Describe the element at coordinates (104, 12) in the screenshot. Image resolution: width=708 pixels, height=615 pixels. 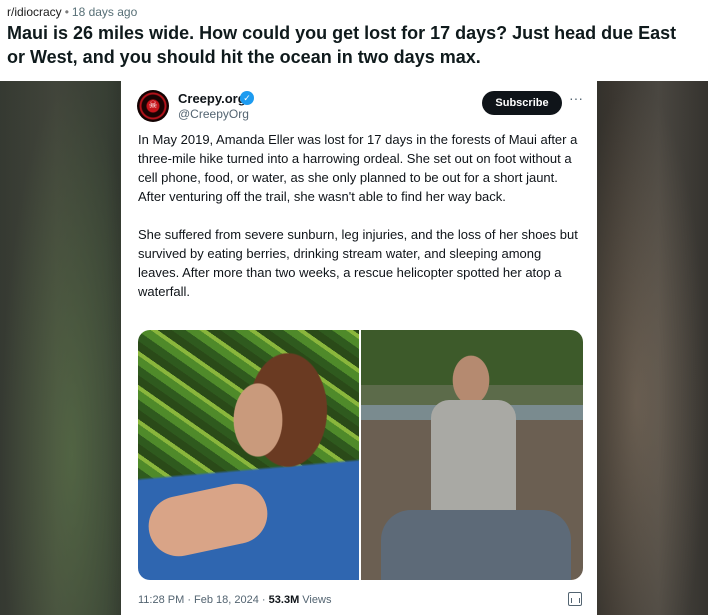
I see `post-age: 18 days ago` at that location.